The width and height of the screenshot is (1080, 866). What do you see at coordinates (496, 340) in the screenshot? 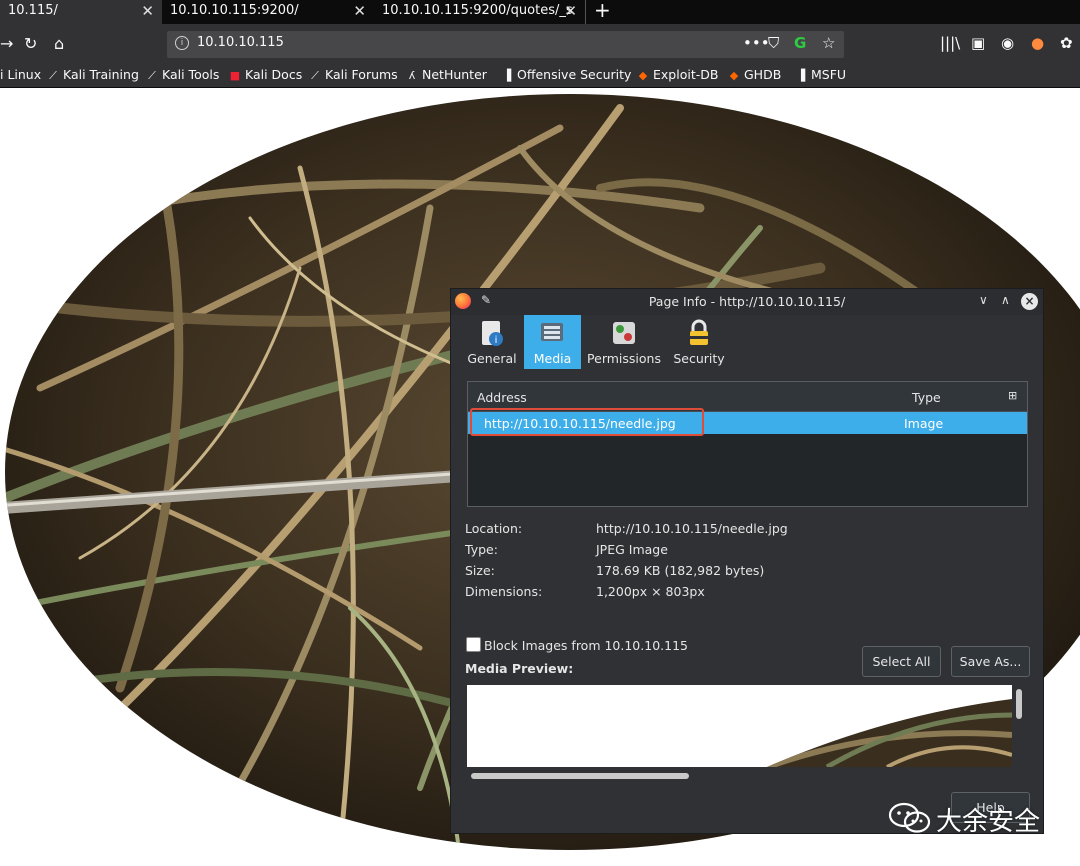
I see `svg-text: i` at bounding box center [496, 340].